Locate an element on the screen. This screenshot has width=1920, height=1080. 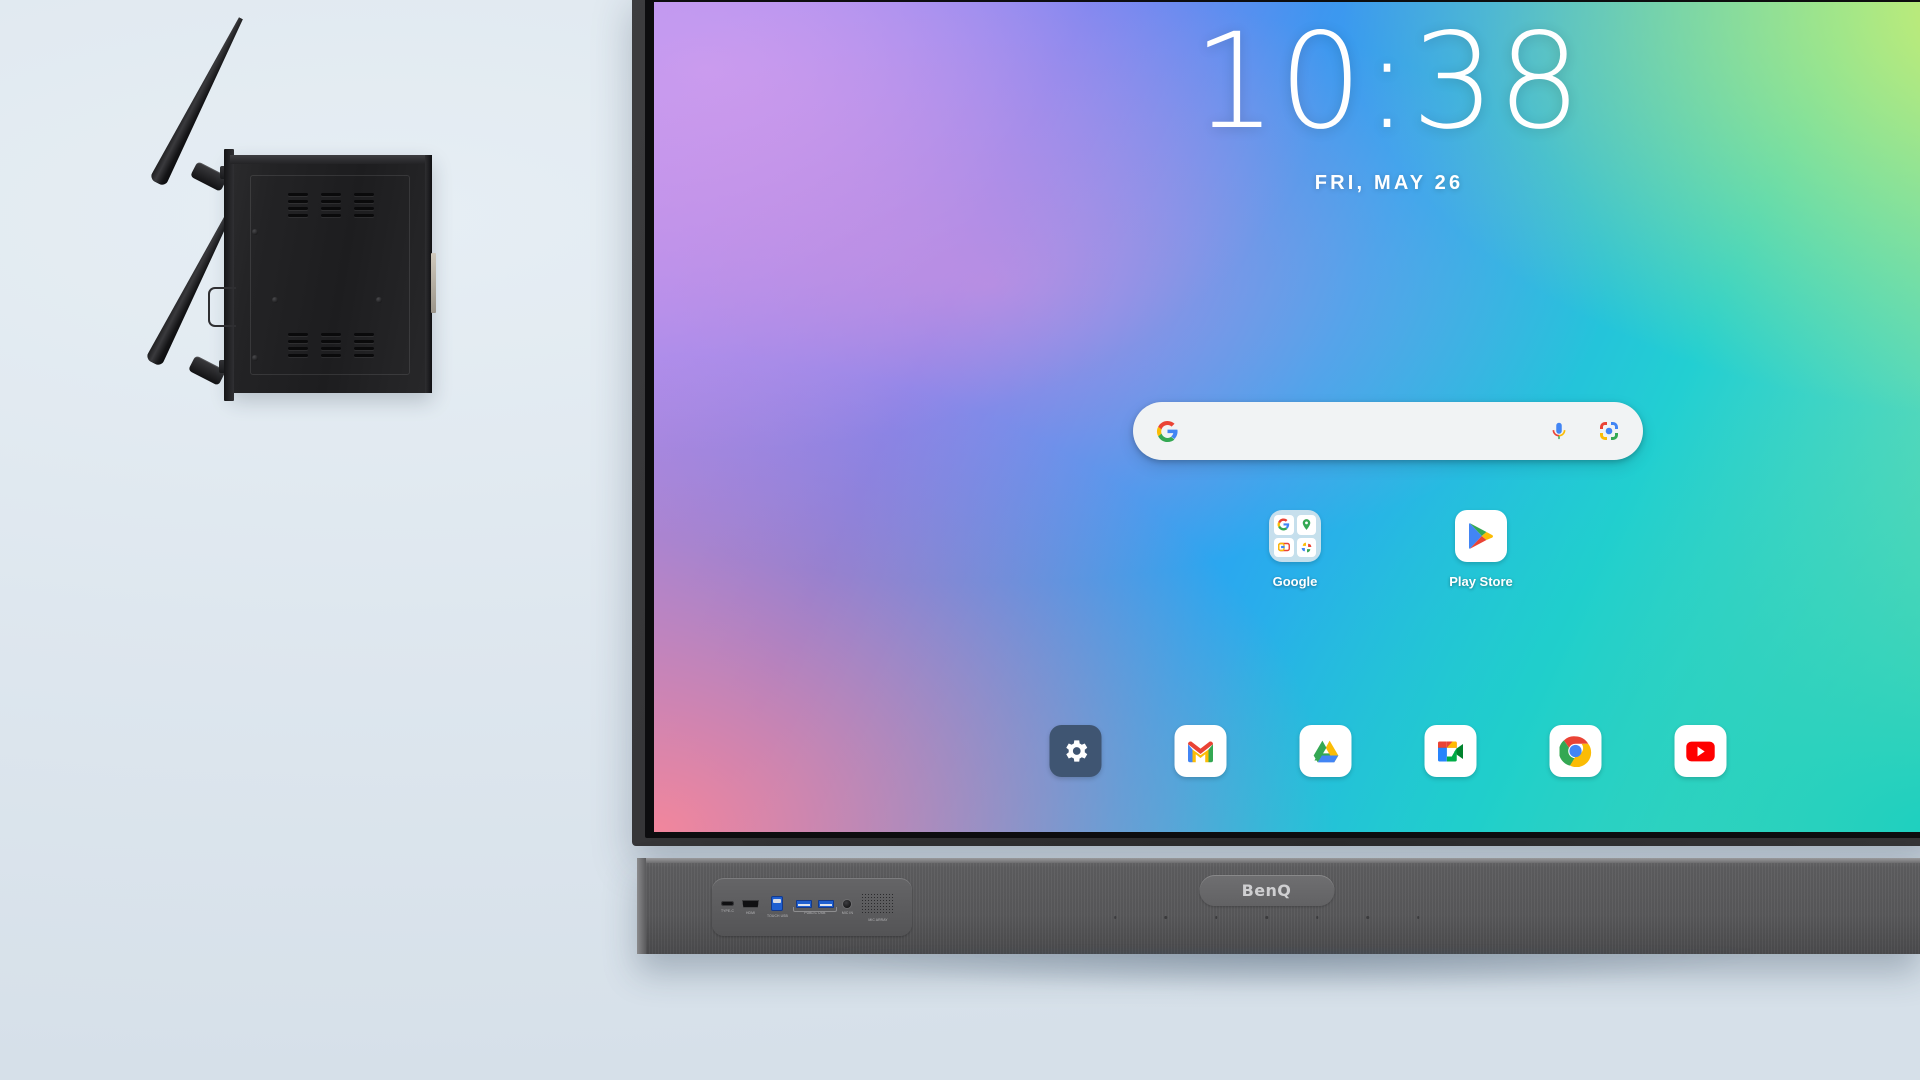
port-label: TYPE-C is located at coordinates (728, 911).